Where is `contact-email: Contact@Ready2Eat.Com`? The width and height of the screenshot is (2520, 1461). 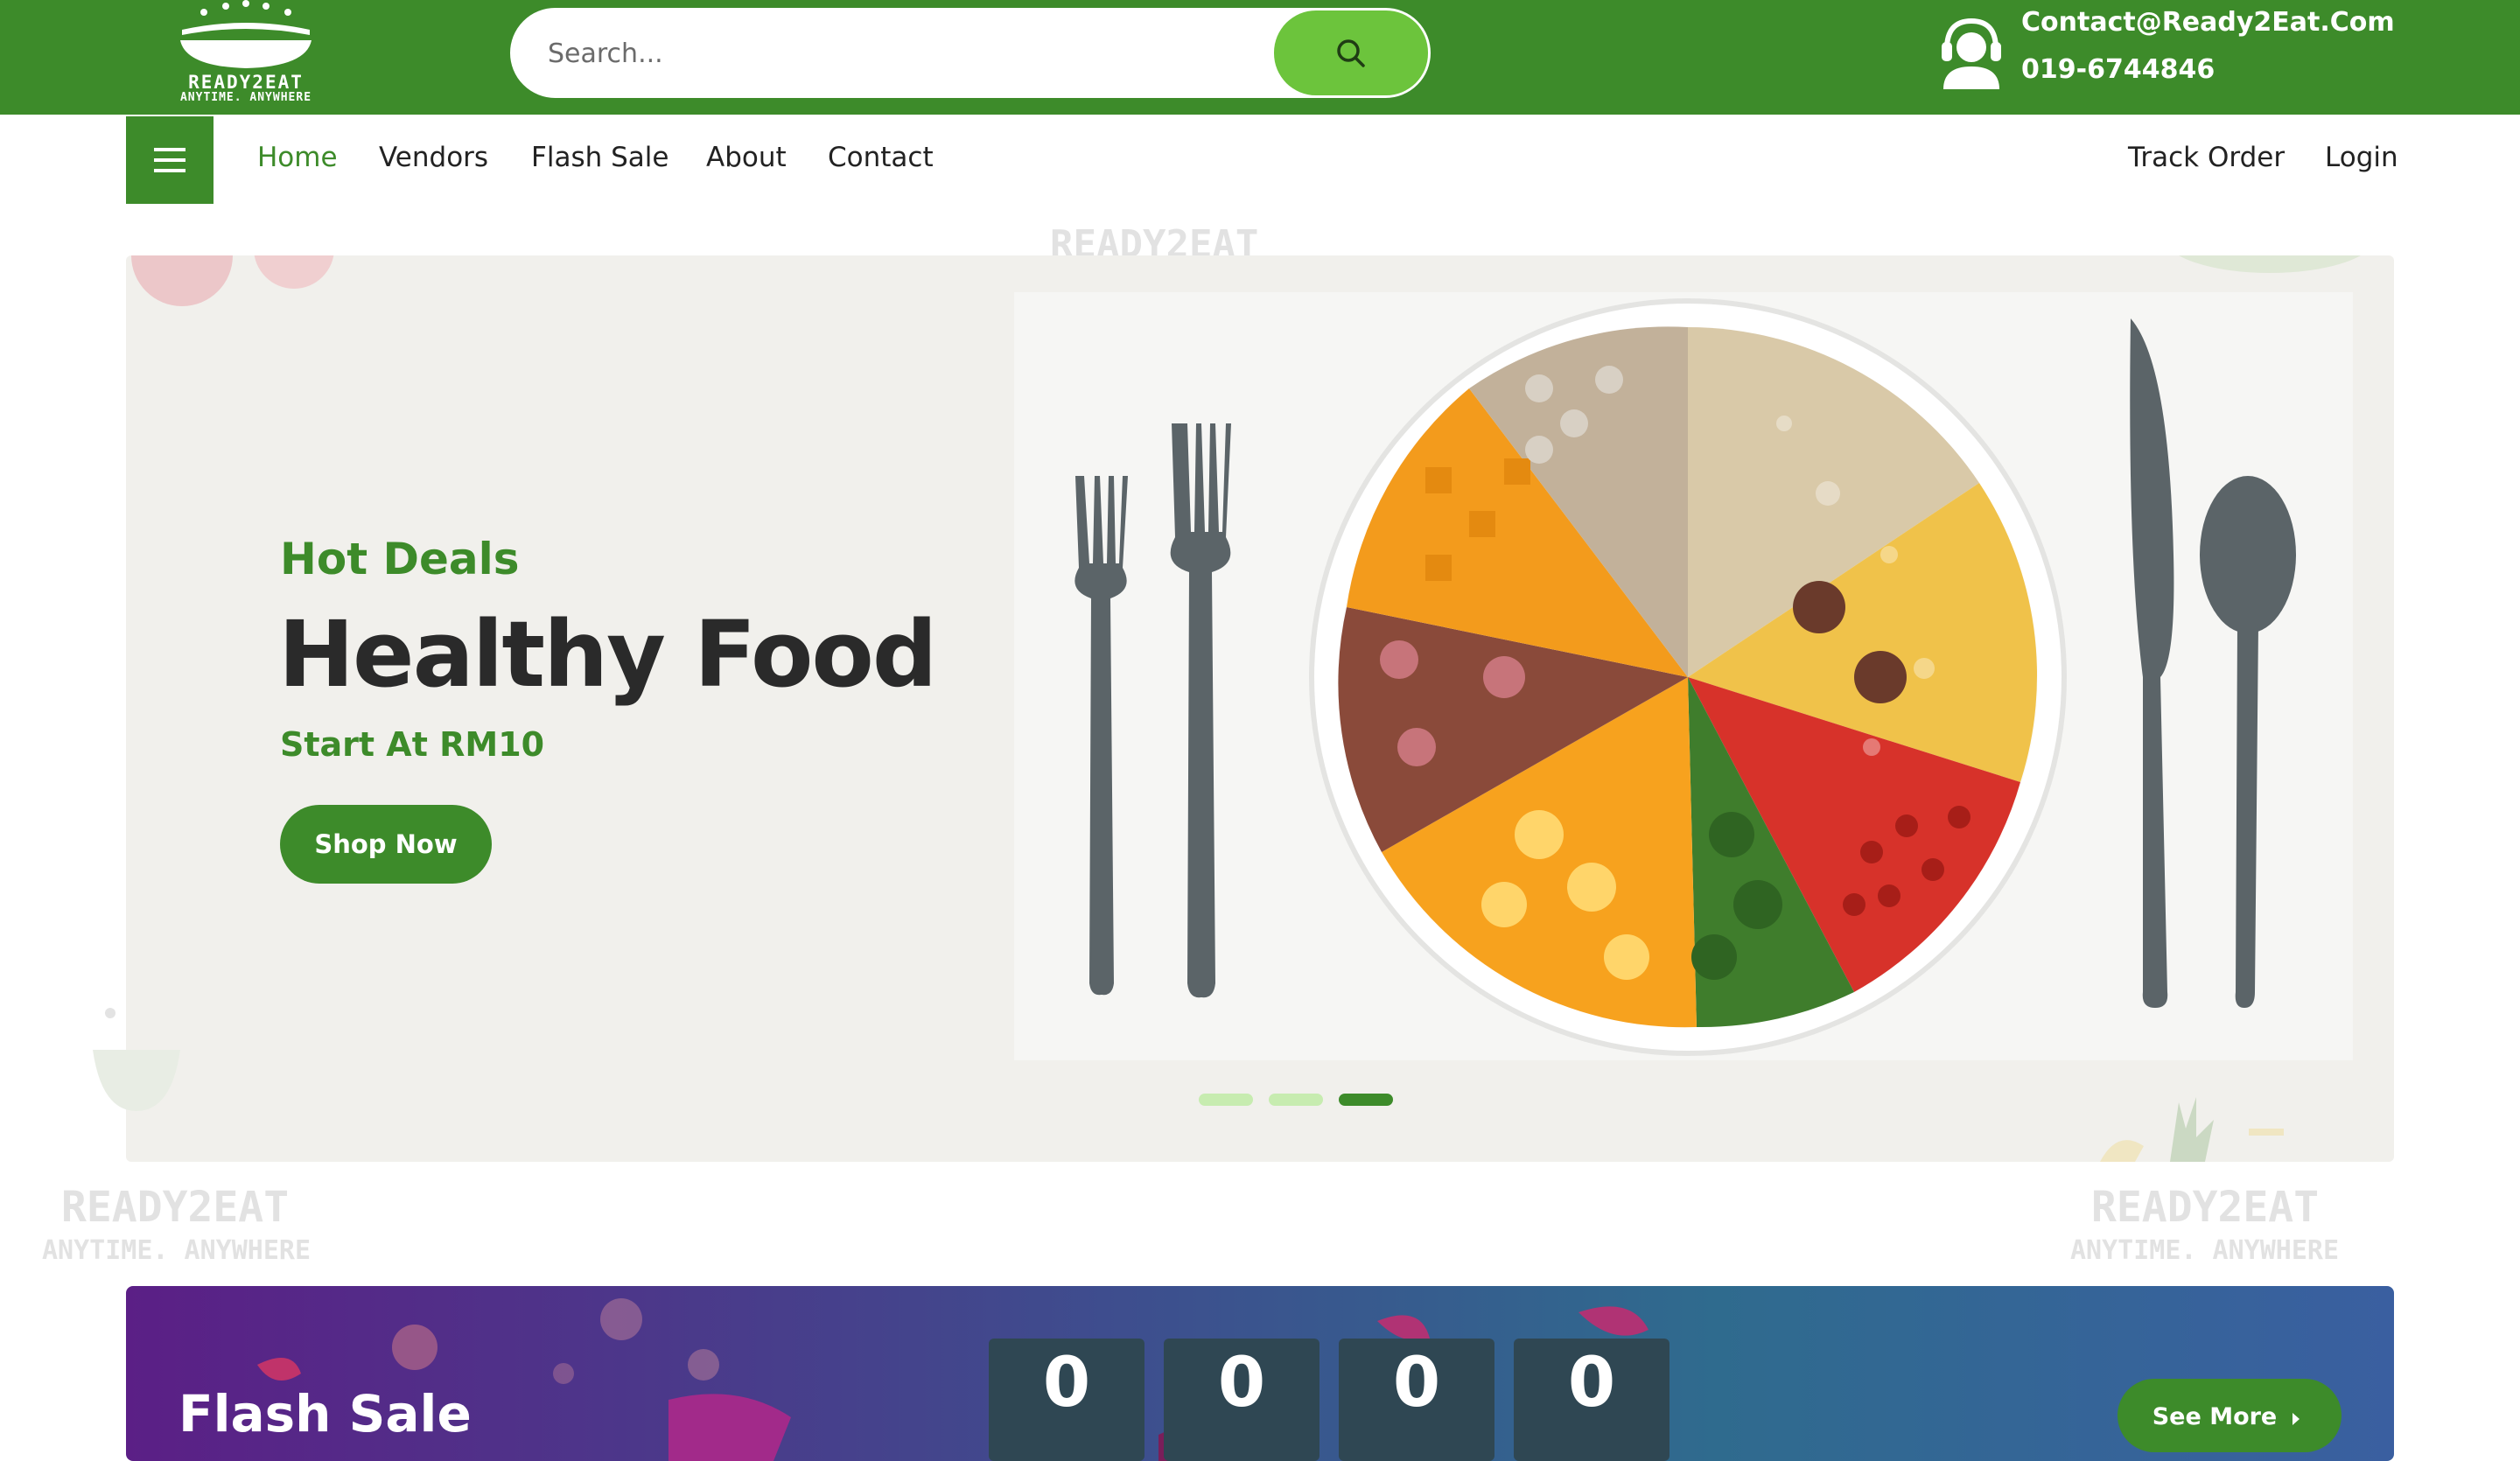 contact-email: Contact@Ready2Eat.Com is located at coordinates (2208, 23).